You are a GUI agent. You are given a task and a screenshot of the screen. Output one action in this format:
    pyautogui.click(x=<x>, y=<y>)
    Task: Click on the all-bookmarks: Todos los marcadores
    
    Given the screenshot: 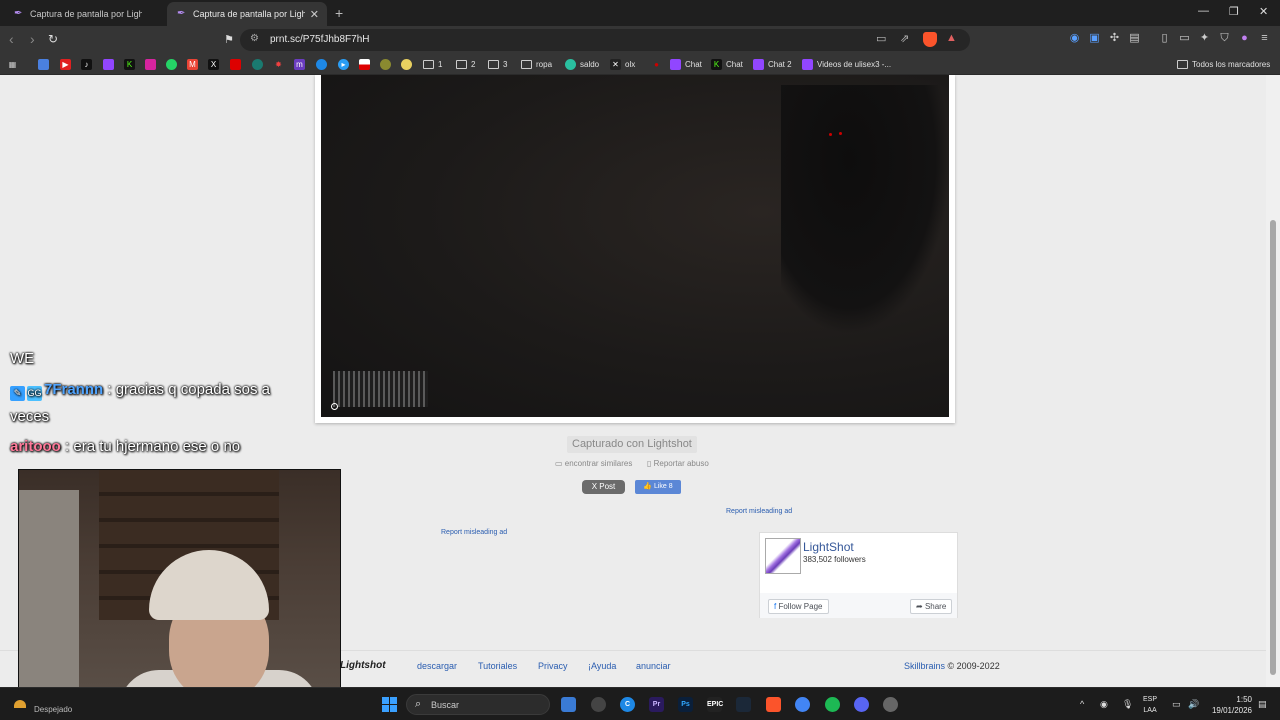 What is the action you would take?
    pyautogui.click(x=1223, y=64)
    